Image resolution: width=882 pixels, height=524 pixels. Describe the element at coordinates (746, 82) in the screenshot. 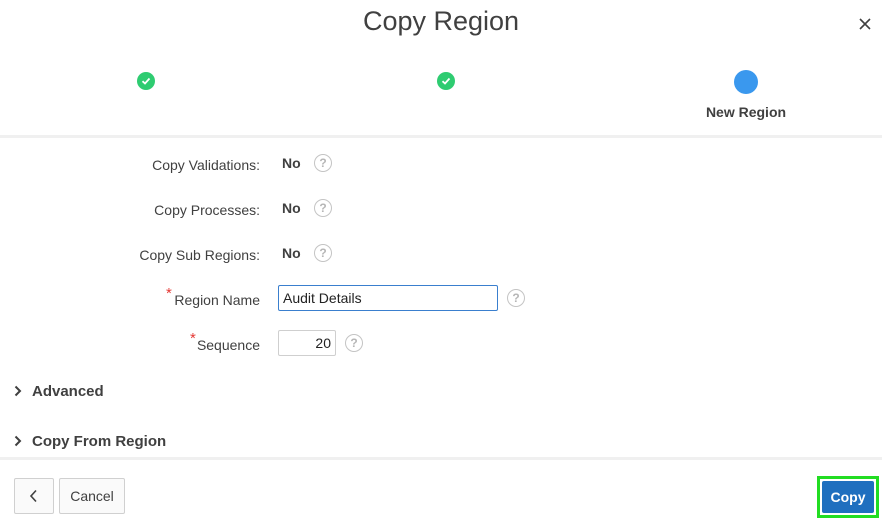

I see `current-step-icon` at that location.